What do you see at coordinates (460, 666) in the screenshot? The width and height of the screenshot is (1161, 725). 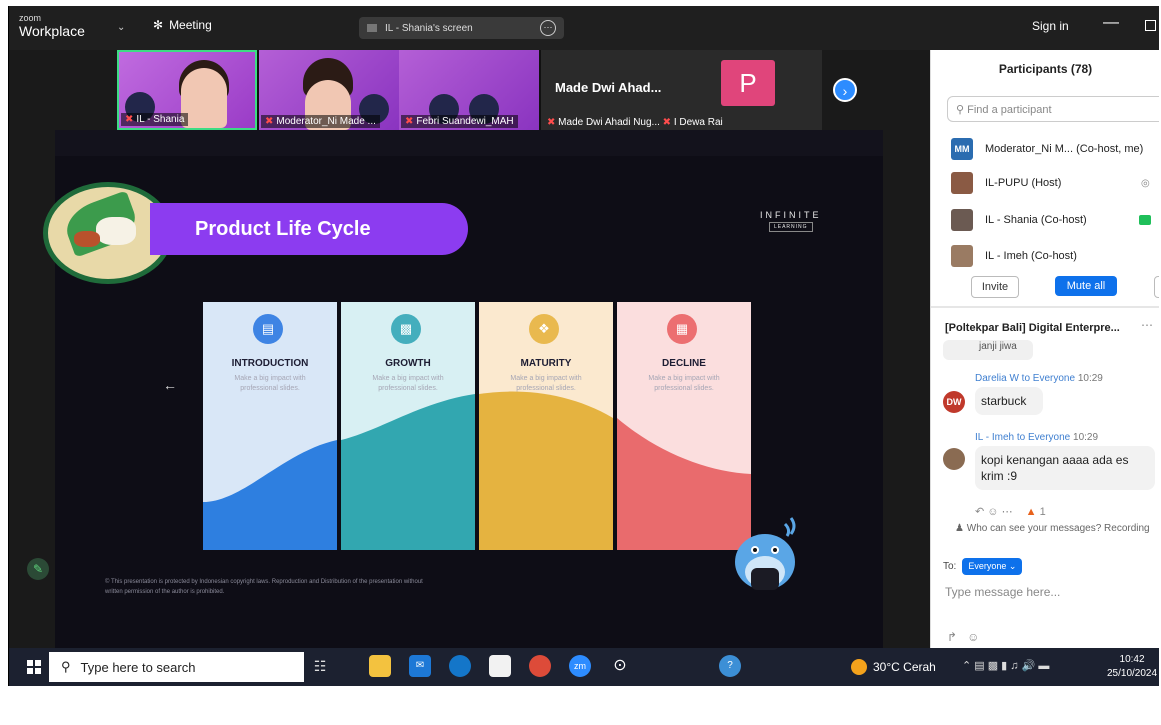 I see `edge-icon` at bounding box center [460, 666].